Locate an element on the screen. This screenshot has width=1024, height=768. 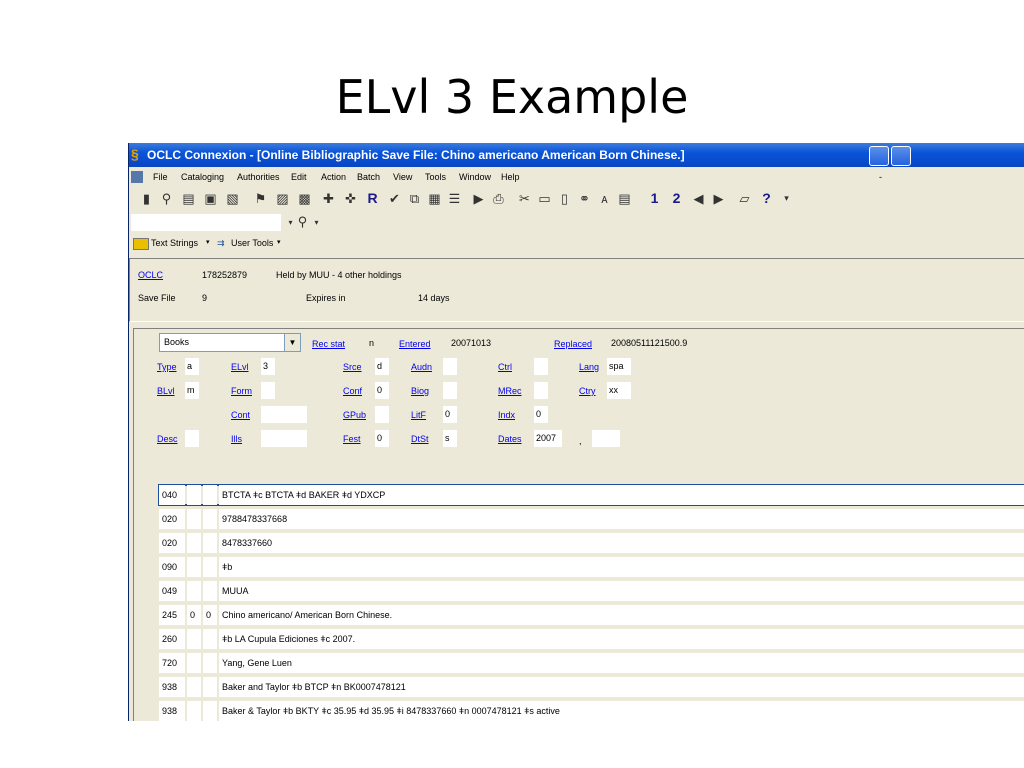
format-select: Books ▼ is located at coordinates (230, 342).